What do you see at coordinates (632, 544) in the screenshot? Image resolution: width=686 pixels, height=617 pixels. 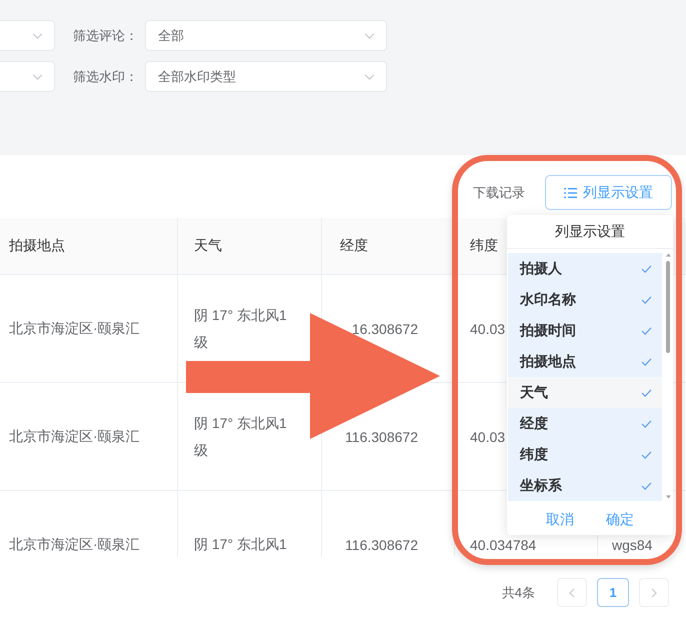 I see `coordinate-system-text: wgs84` at bounding box center [632, 544].